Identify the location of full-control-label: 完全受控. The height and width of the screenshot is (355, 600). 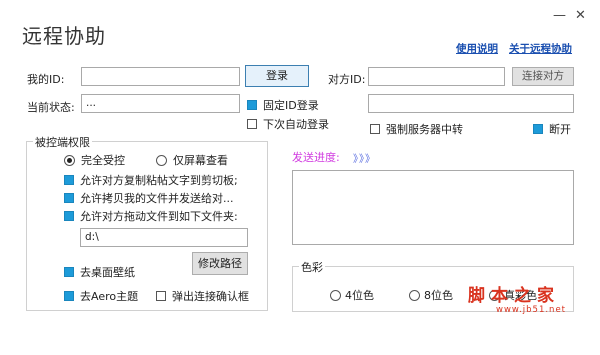
(103, 160).